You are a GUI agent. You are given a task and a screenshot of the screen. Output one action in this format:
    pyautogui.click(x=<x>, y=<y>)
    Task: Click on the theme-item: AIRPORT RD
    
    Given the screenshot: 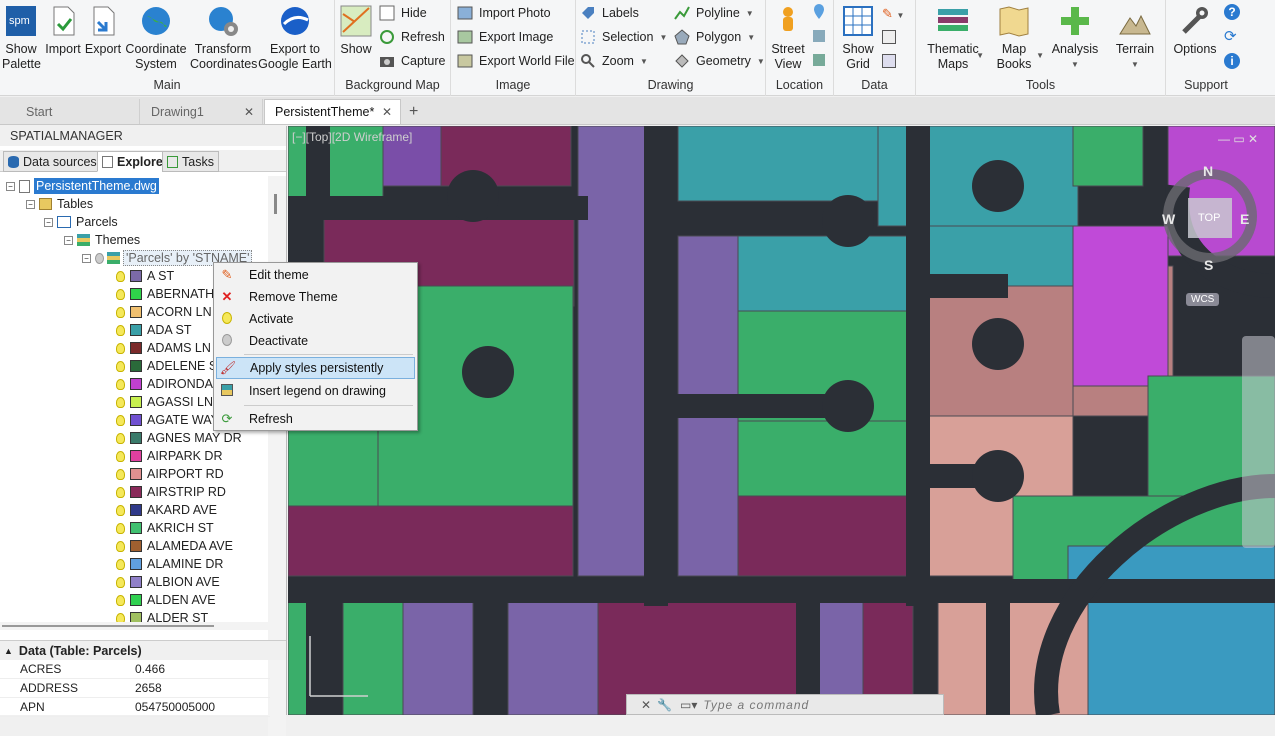 What is the action you would take?
    pyautogui.click(x=170, y=474)
    